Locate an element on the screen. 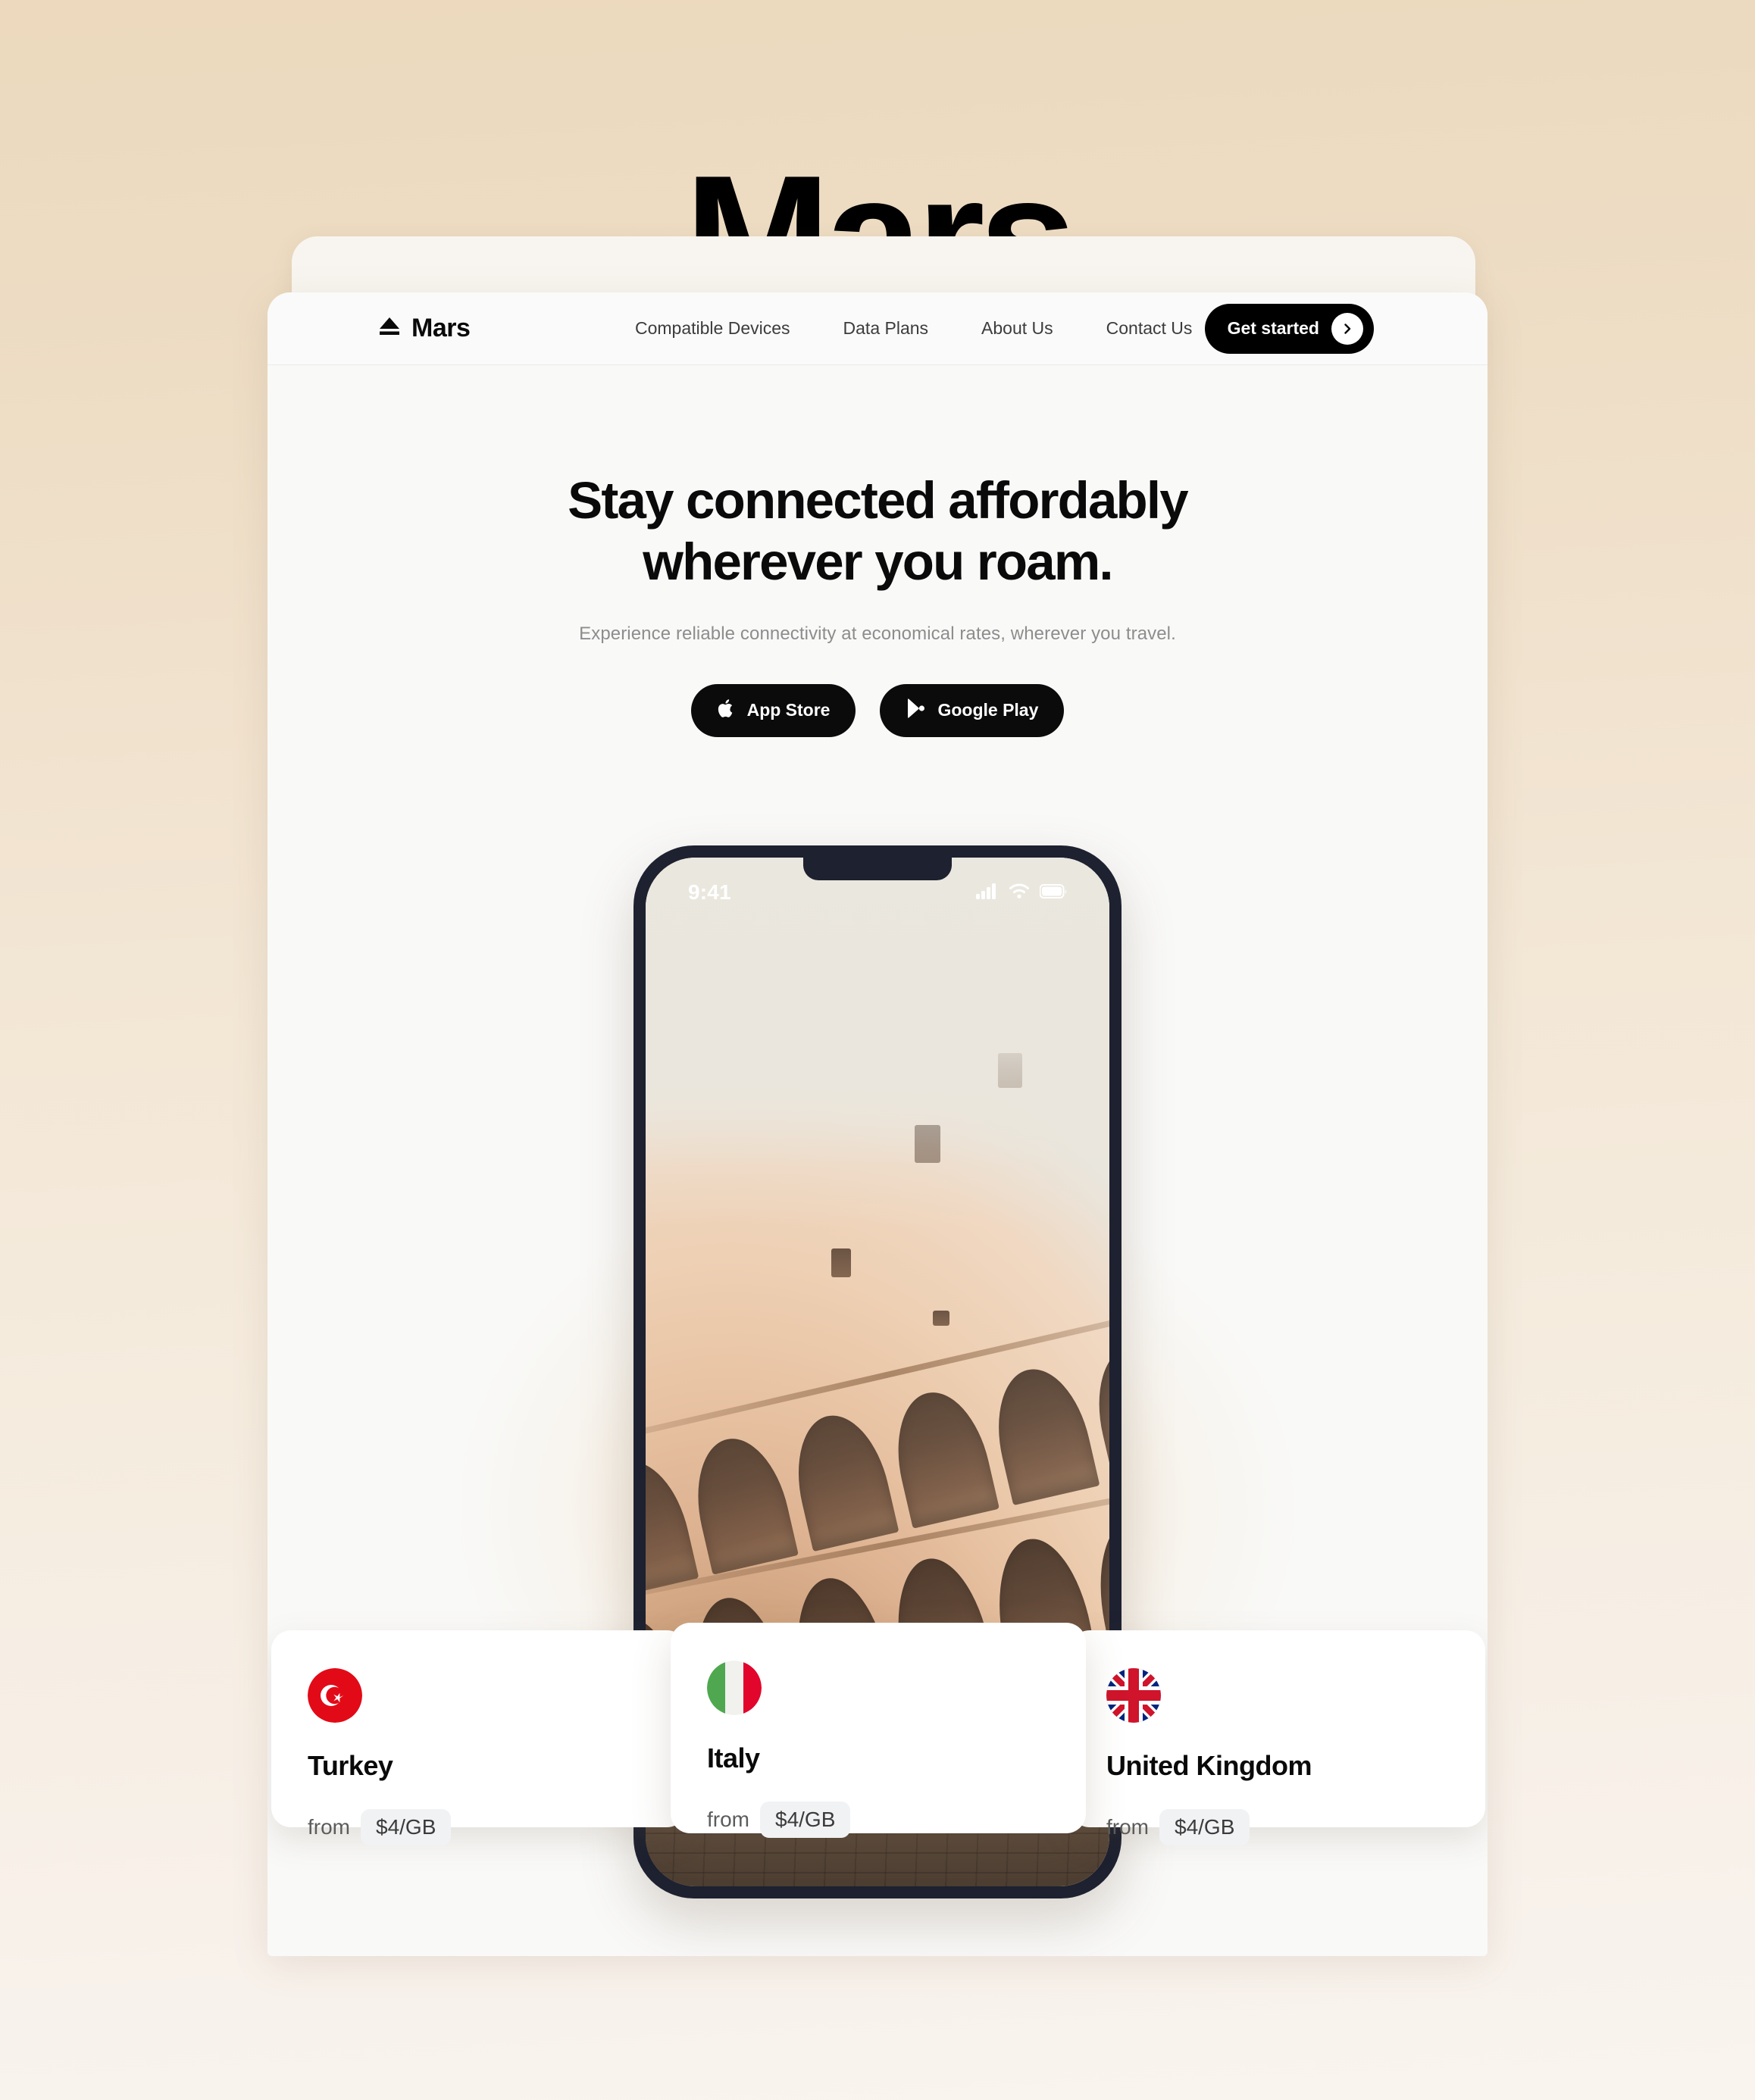 The width and height of the screenshot is (1755, 2100). get-started-button: Get started is located at coordinates (1289, 328).